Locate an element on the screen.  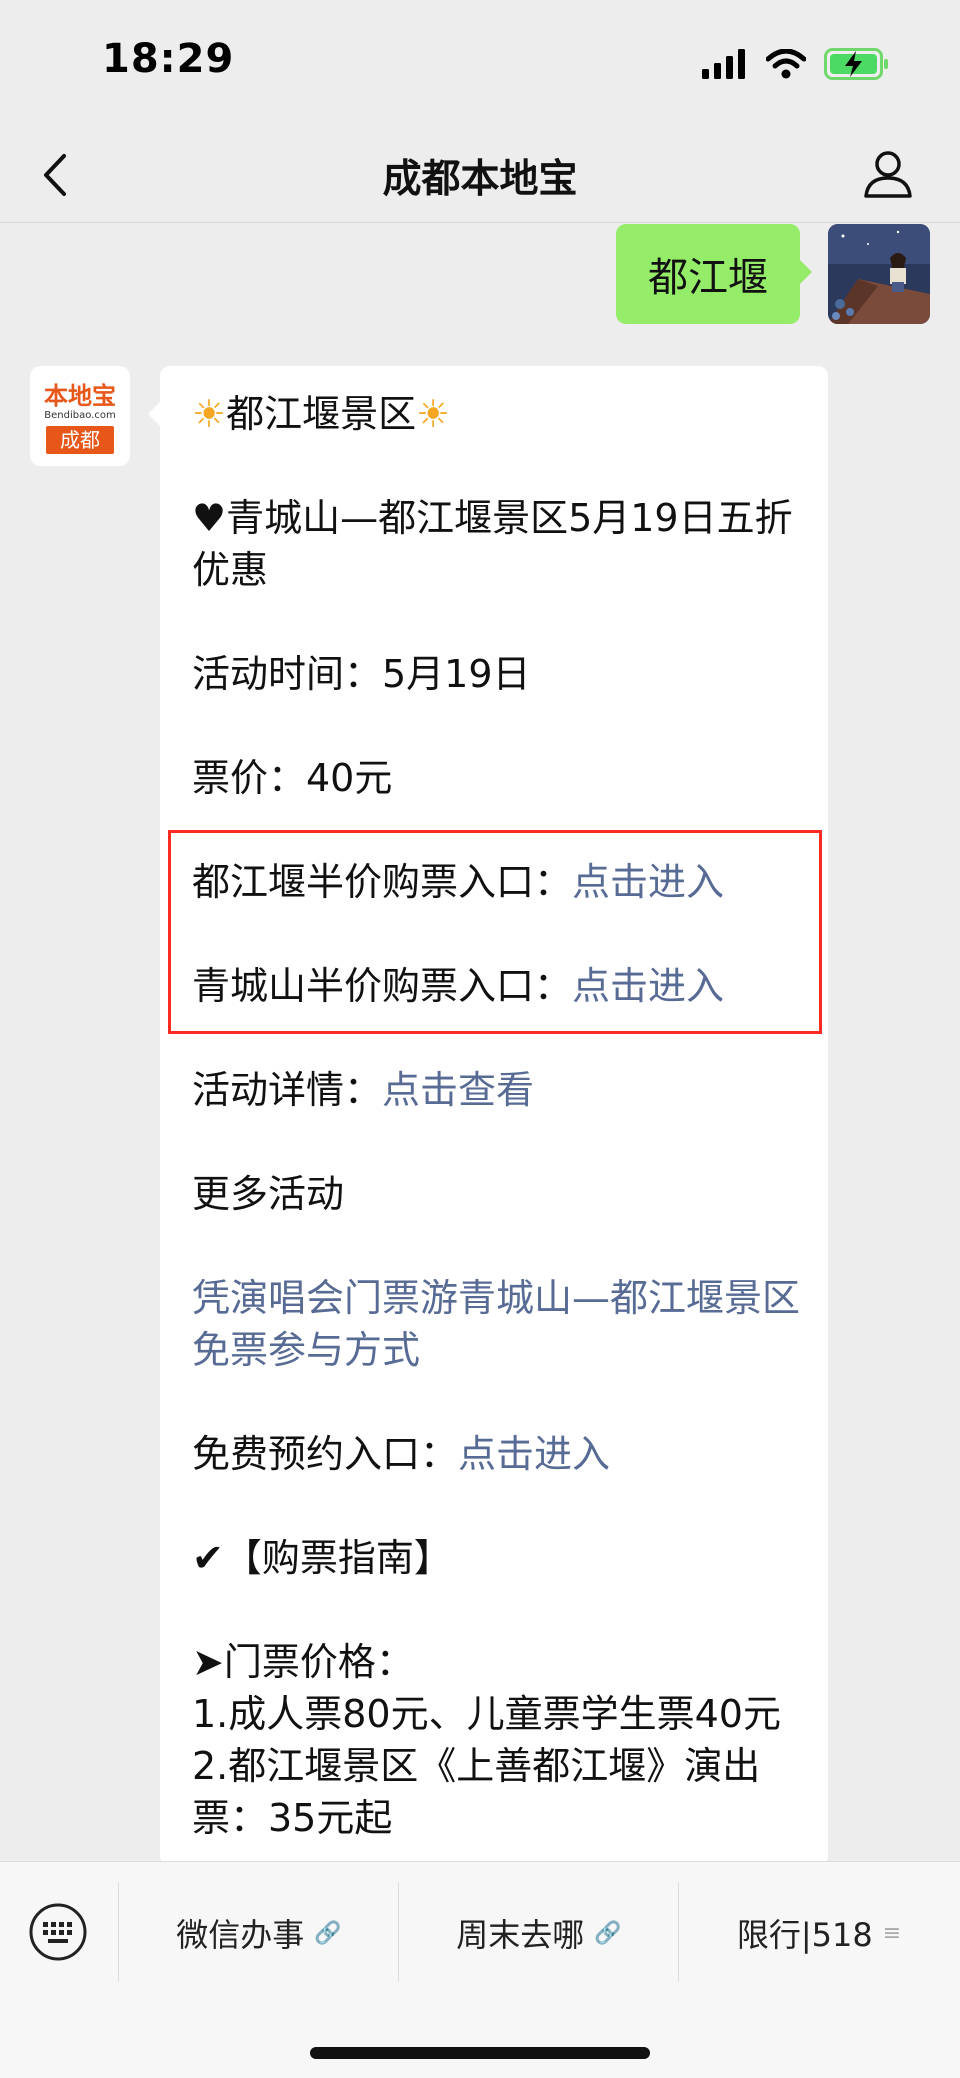
free-label: 免费预约入口： is located at coordinates (325, 1454).